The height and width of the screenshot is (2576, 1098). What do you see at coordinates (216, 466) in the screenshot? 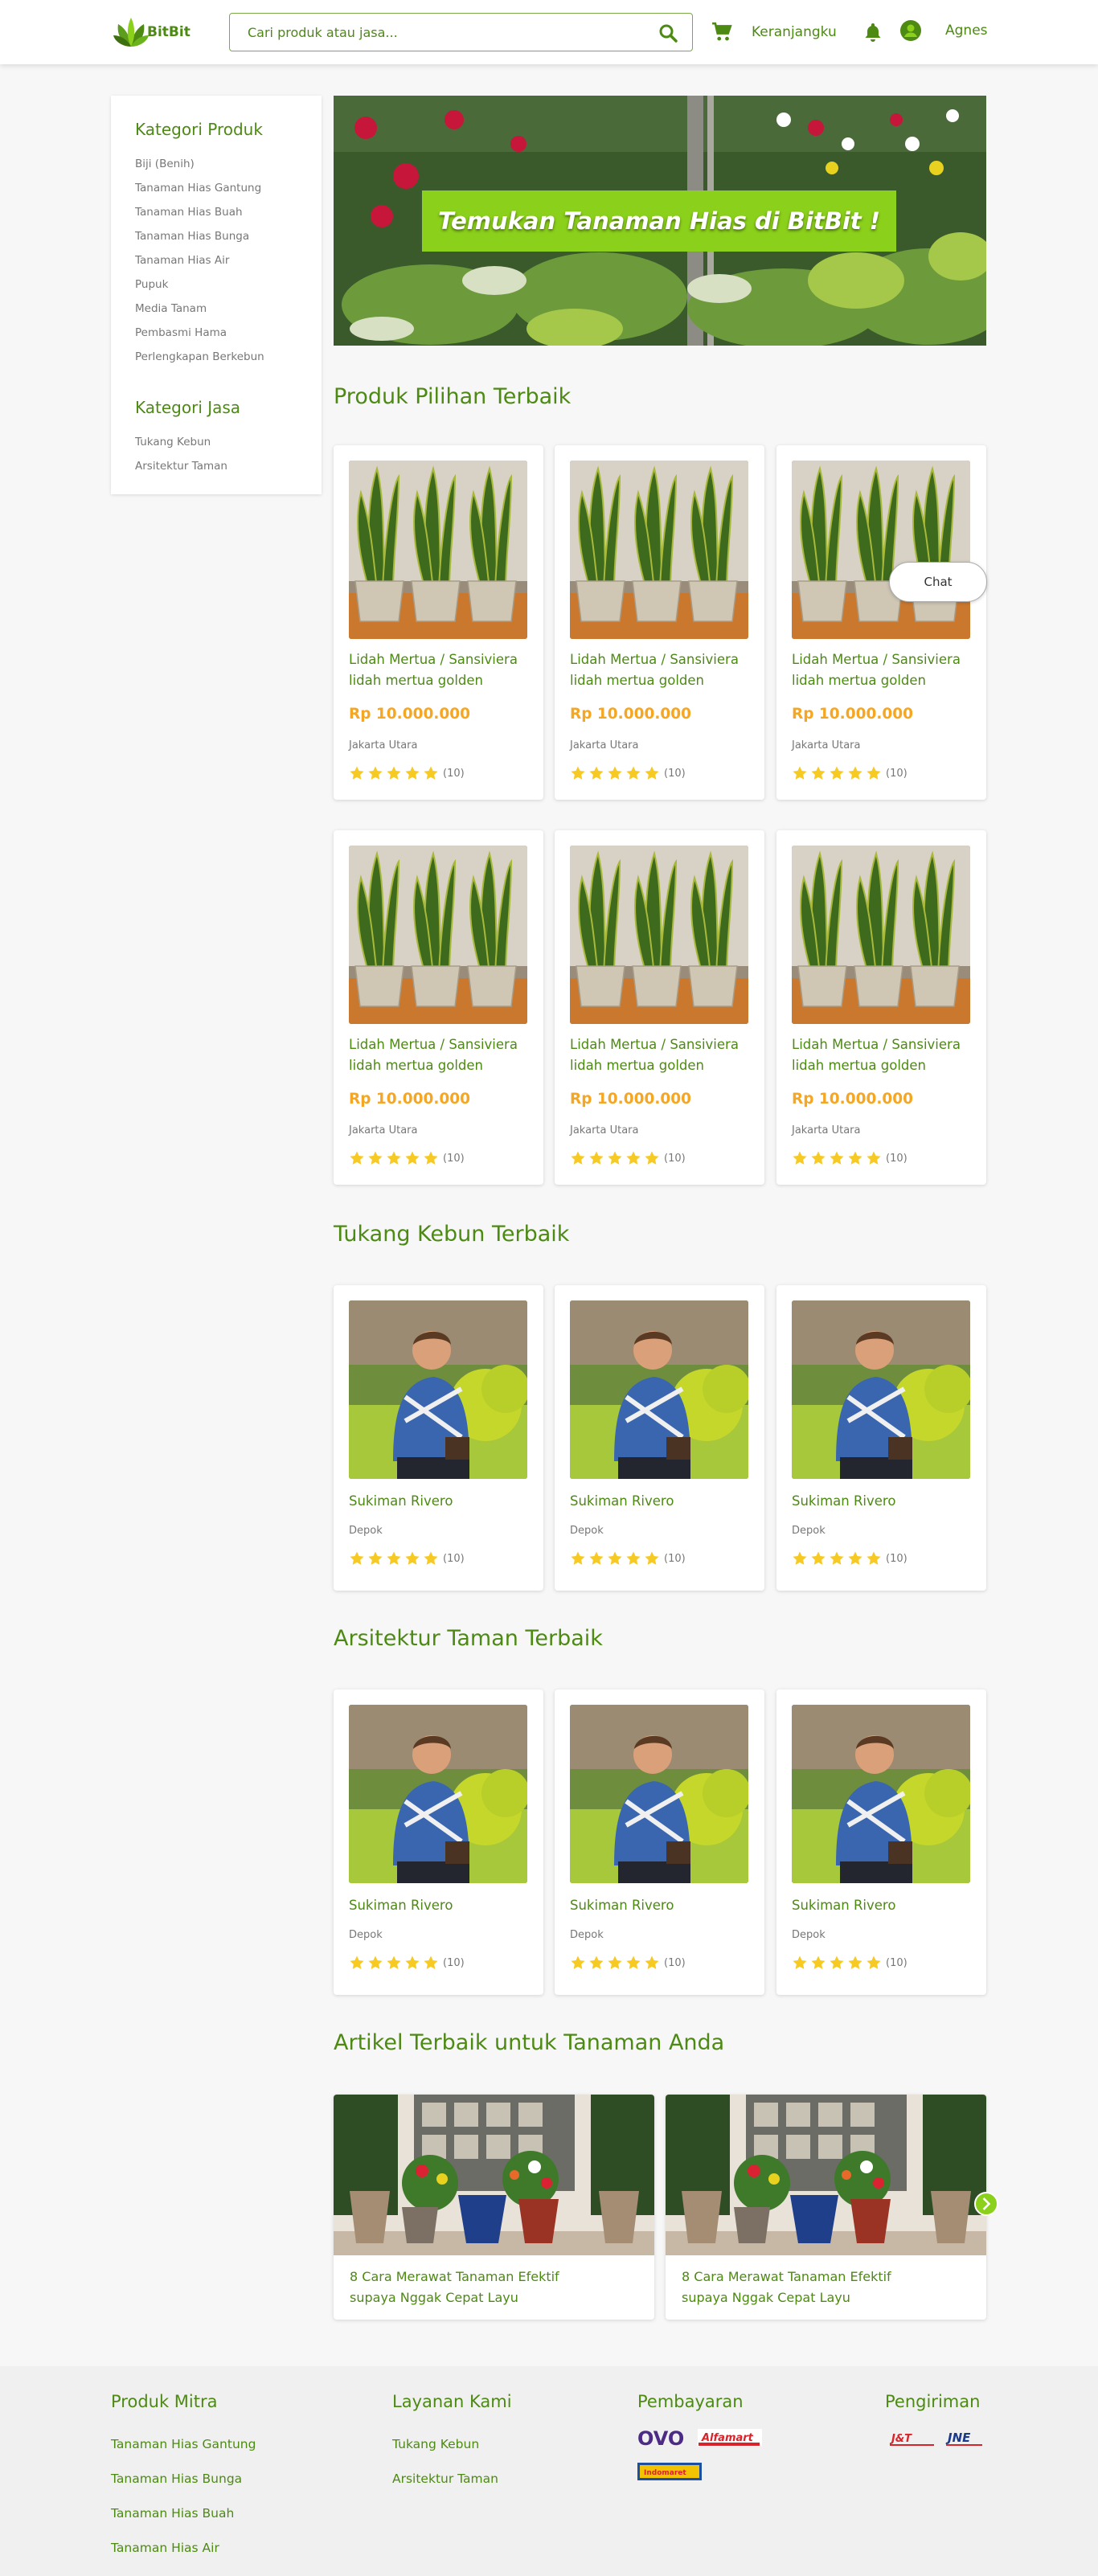
I see `service-item-landscape-architect: Arsitektur Taman` at bounding box center [216, 466].